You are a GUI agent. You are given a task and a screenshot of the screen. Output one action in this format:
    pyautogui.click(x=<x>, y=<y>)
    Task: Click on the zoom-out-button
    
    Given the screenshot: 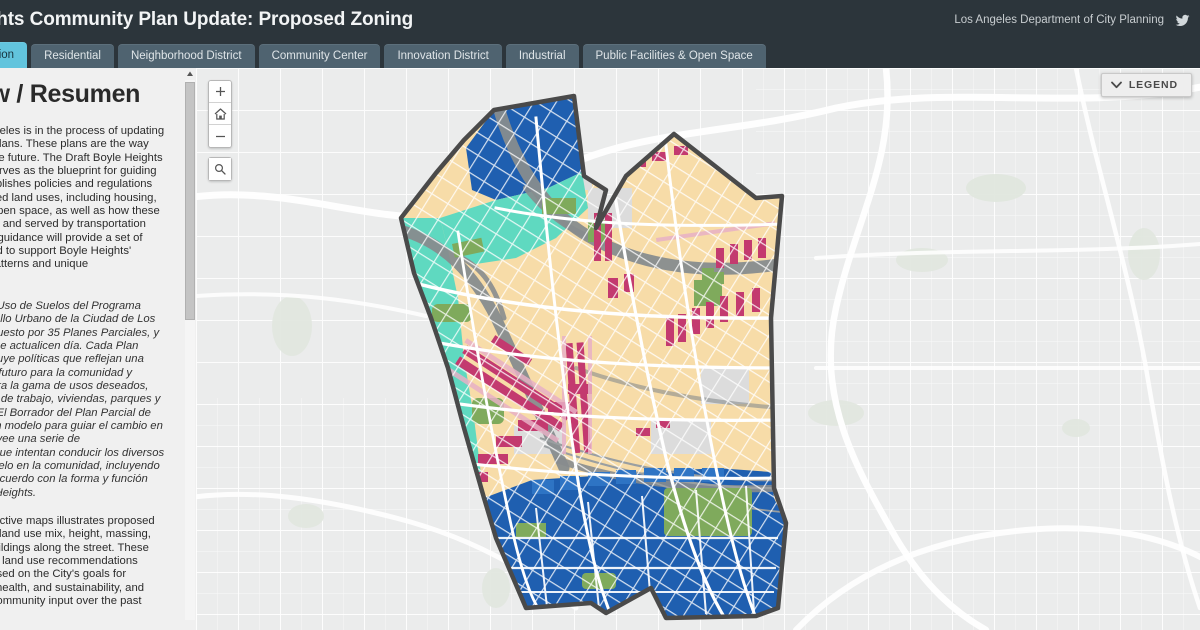 What is the action you would take?
    pyautogui.click(x=220, y=136)
    